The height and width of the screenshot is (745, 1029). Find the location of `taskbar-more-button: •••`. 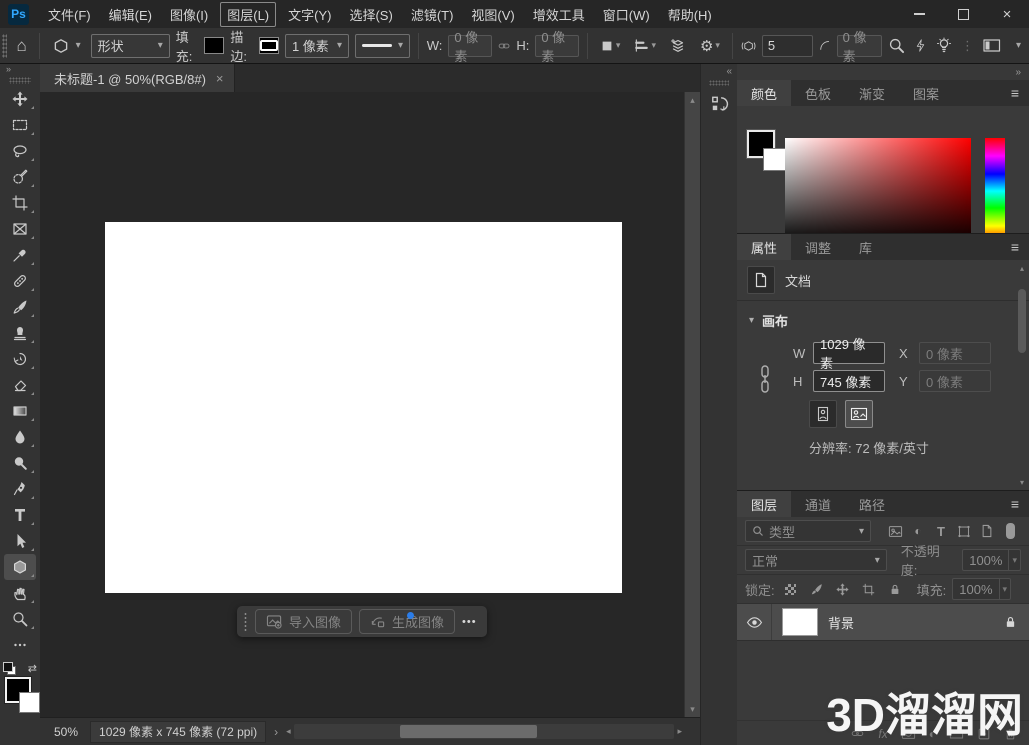

taskbar-more-button: ••• is located at coordinates (469, 622).